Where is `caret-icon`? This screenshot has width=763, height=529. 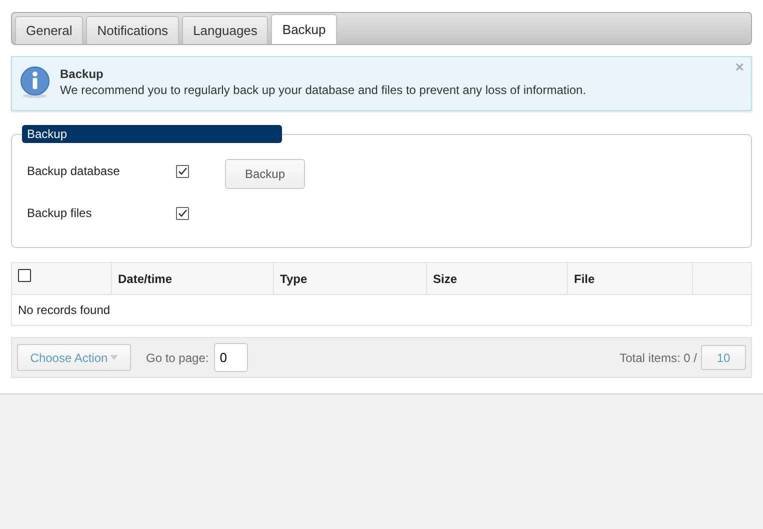
caret-icon is located at coordinates (114, 357).